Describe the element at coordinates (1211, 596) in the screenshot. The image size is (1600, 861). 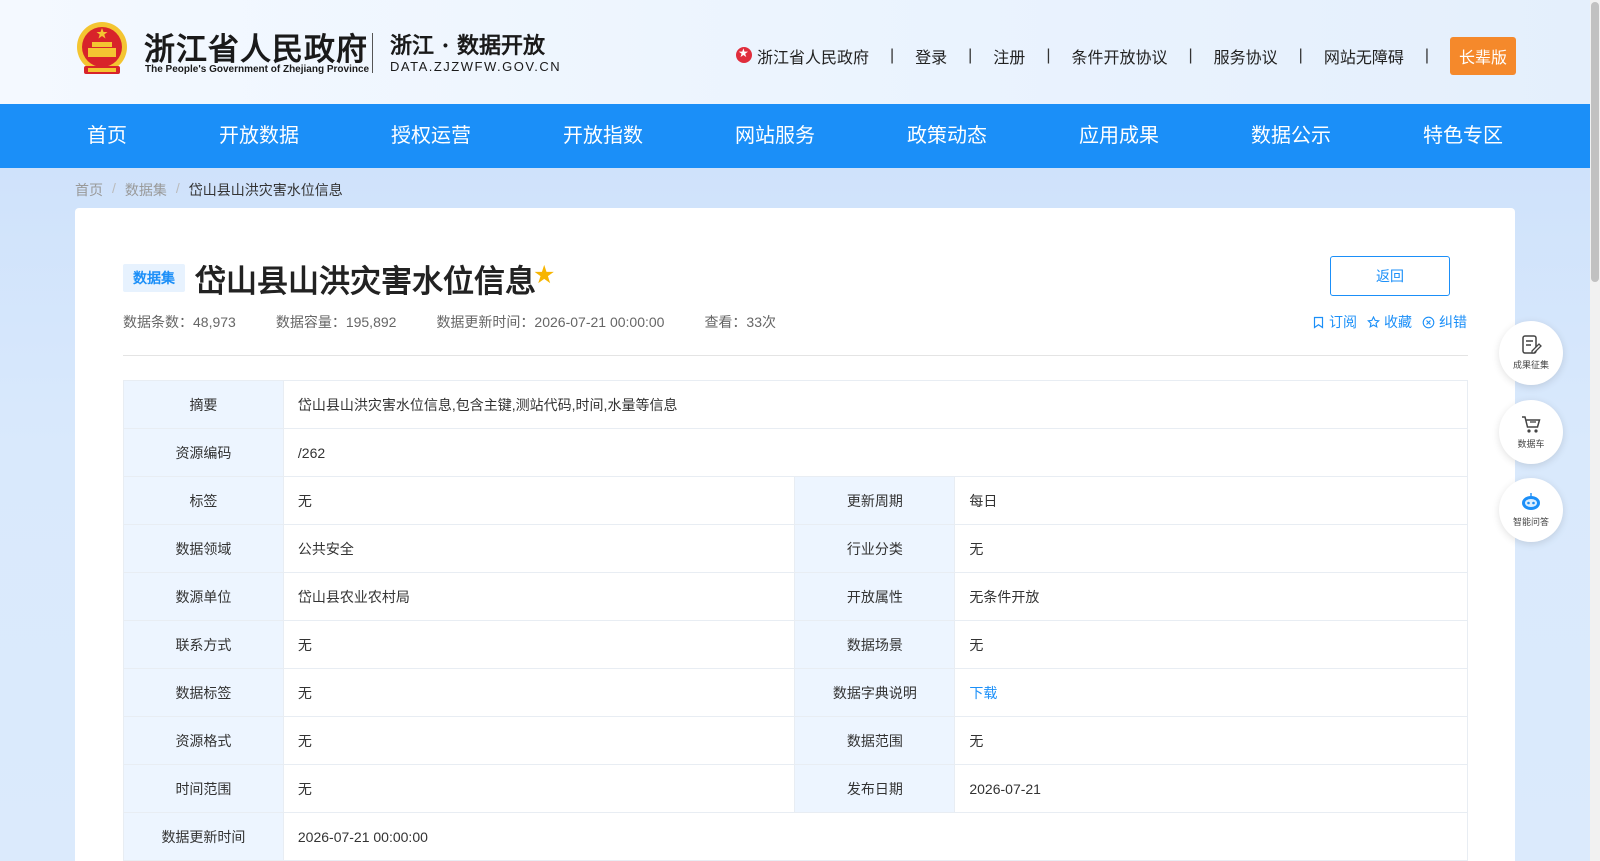
I see `cell-value: 无条件开放` at that location.